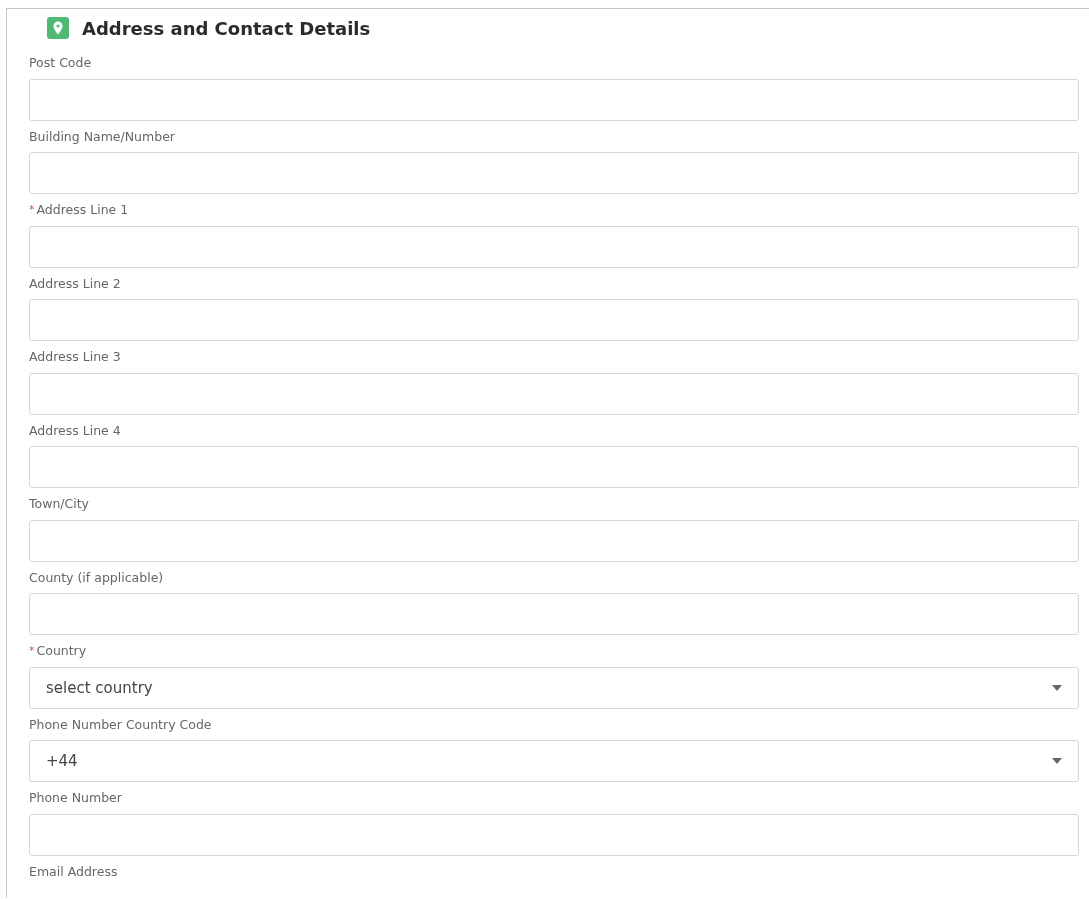 The height and width of the screenshot is (899, 1089). I want to click on section-title: Address and Contact Details, so click(226, 28).